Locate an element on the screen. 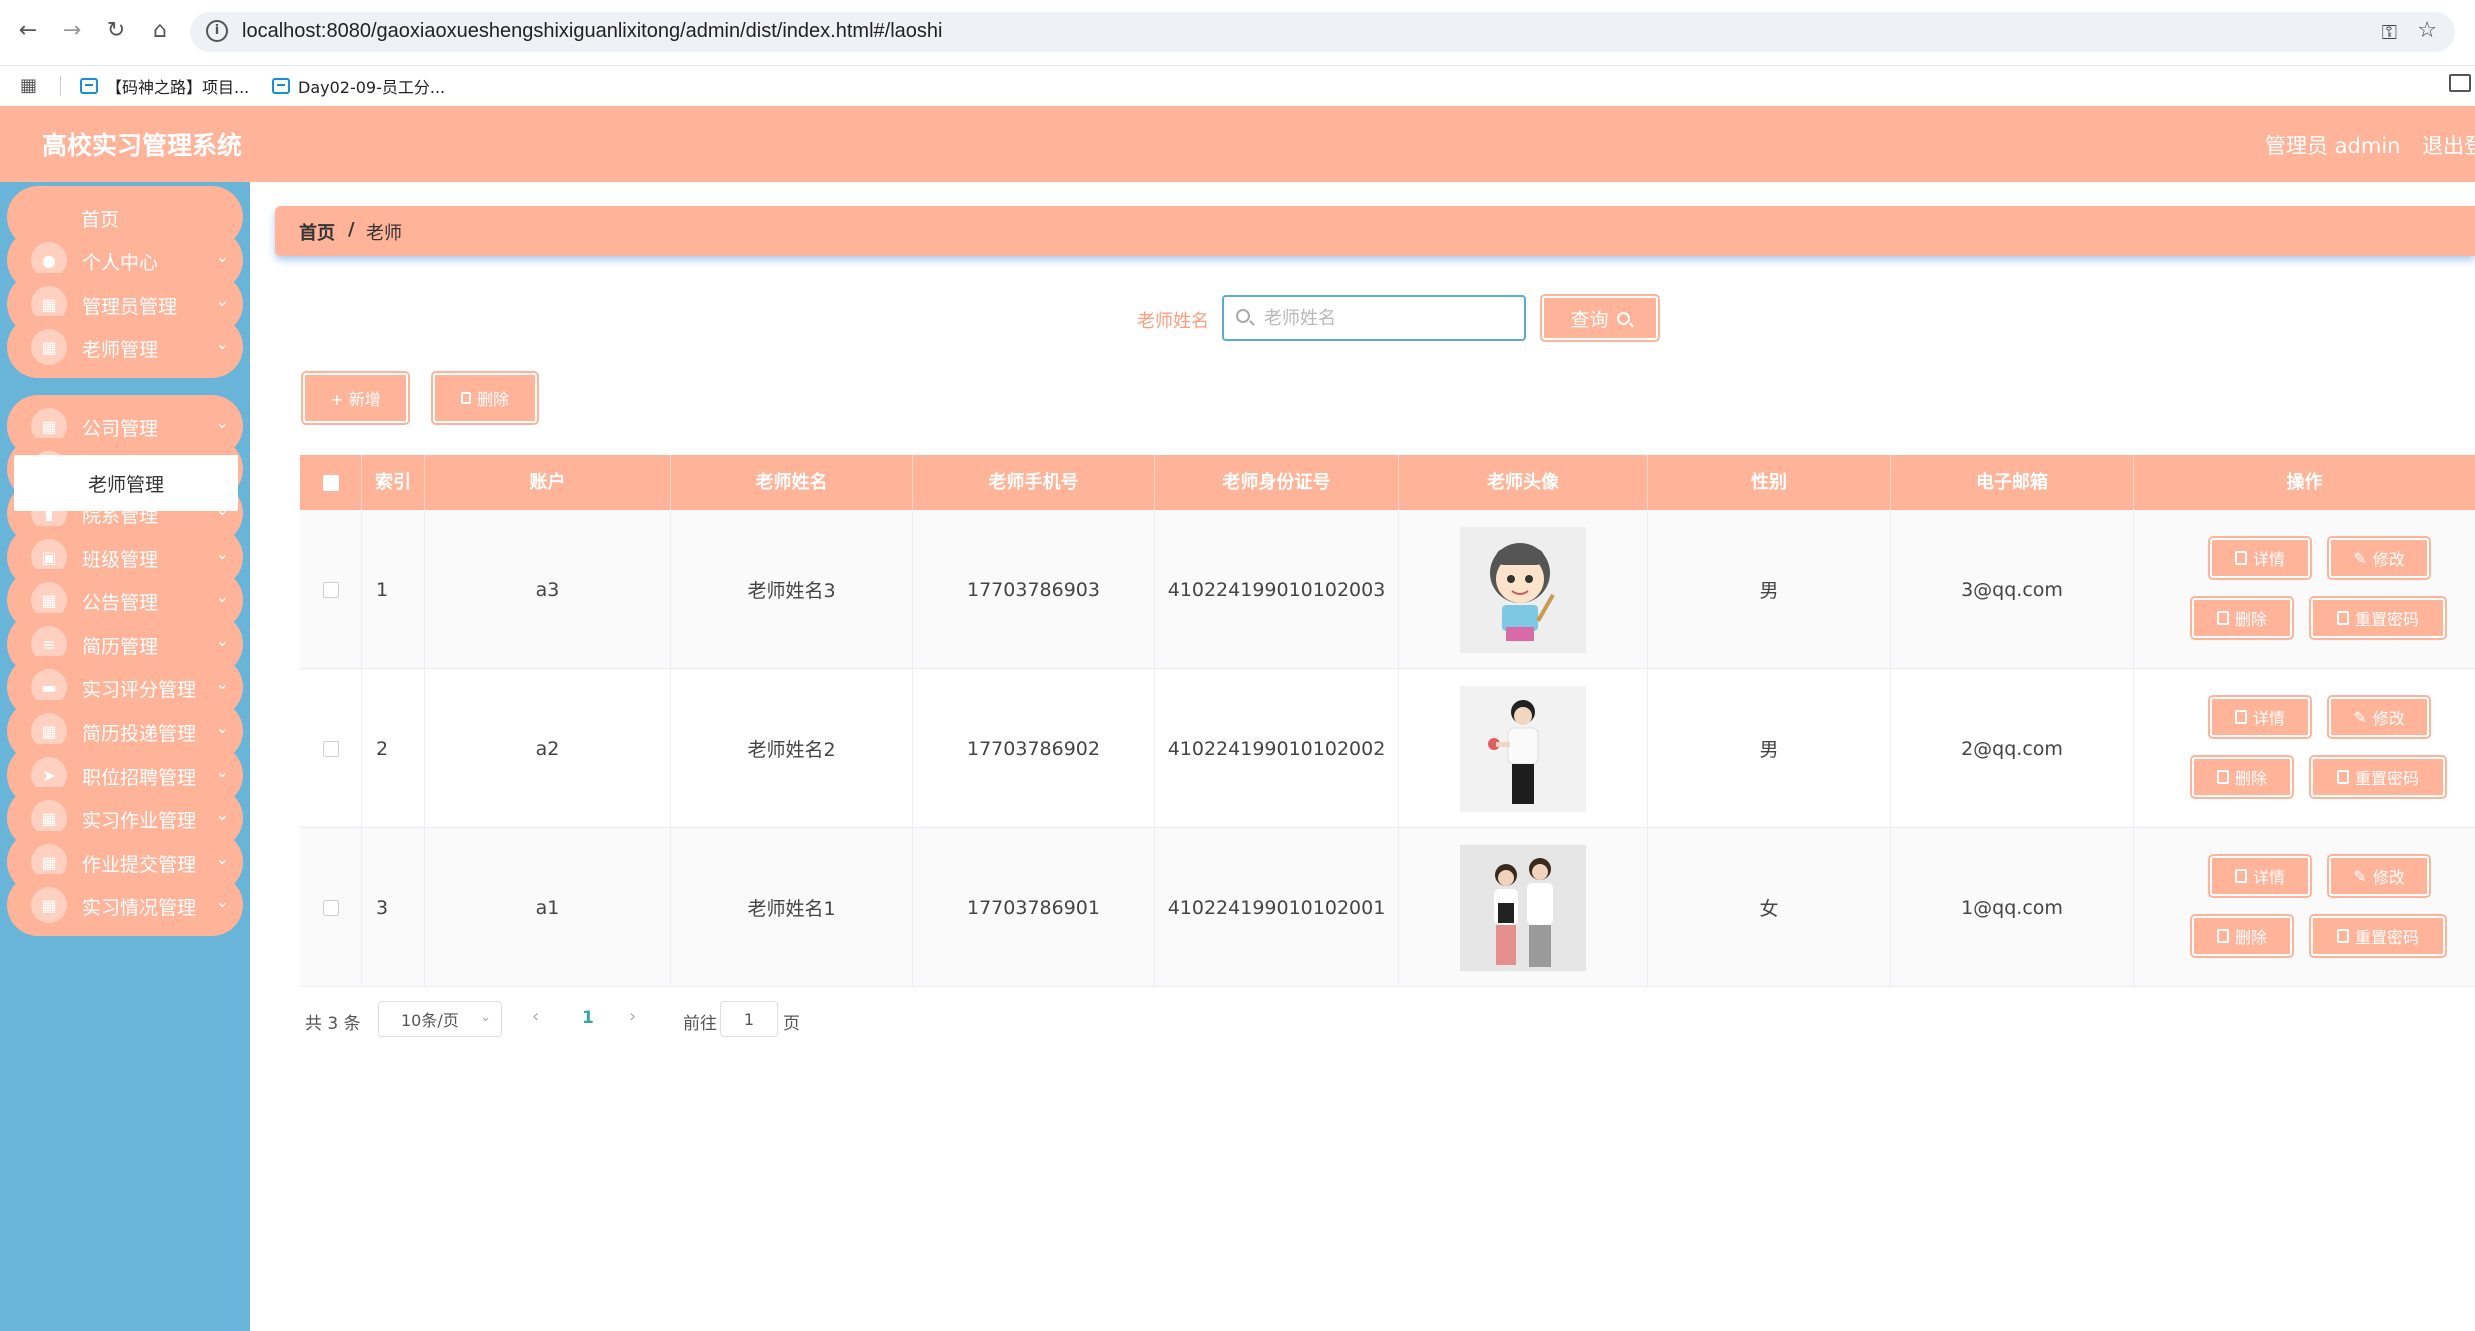 The width and height of the screenshot is (2475, 1331). back-icon: ← is located at coordinates (28, 30).